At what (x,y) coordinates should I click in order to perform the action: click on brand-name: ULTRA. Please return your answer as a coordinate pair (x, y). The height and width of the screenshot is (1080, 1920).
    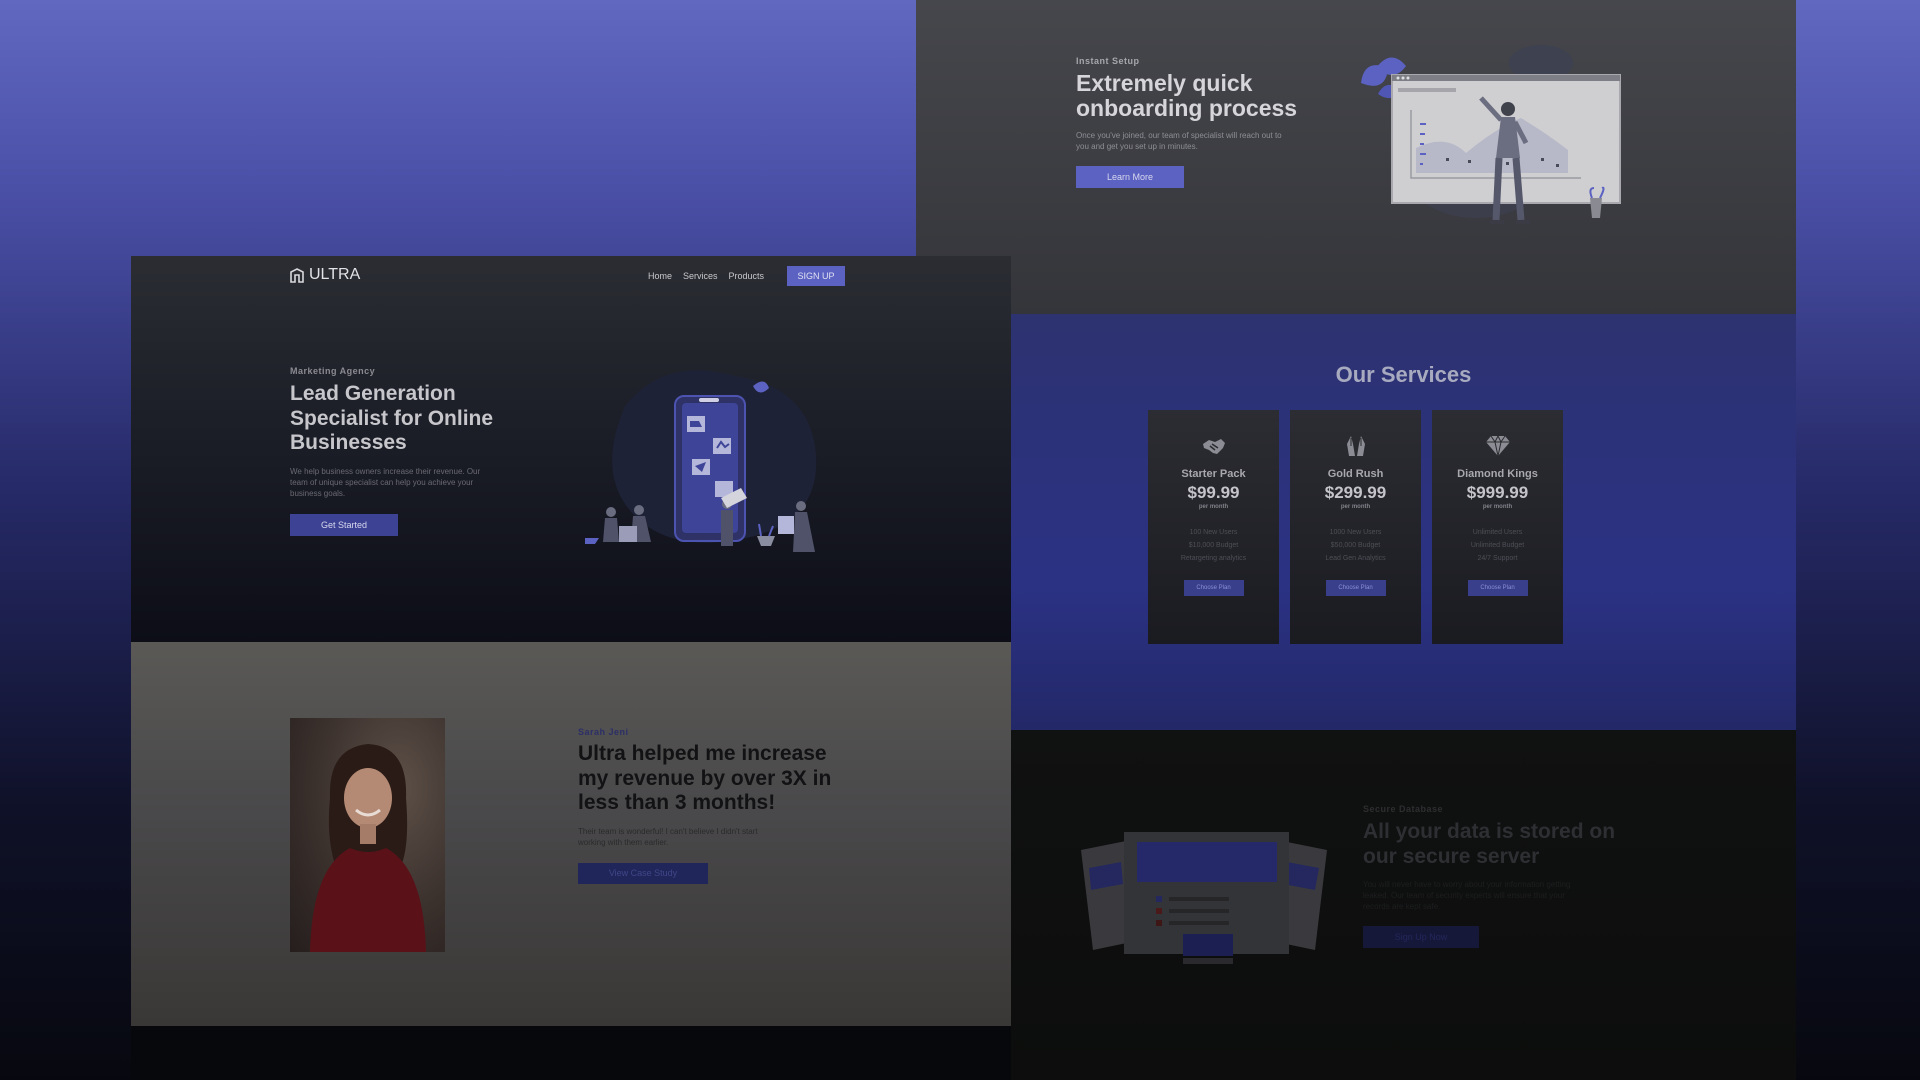
    Looking at the image, I should click on (335, 274).